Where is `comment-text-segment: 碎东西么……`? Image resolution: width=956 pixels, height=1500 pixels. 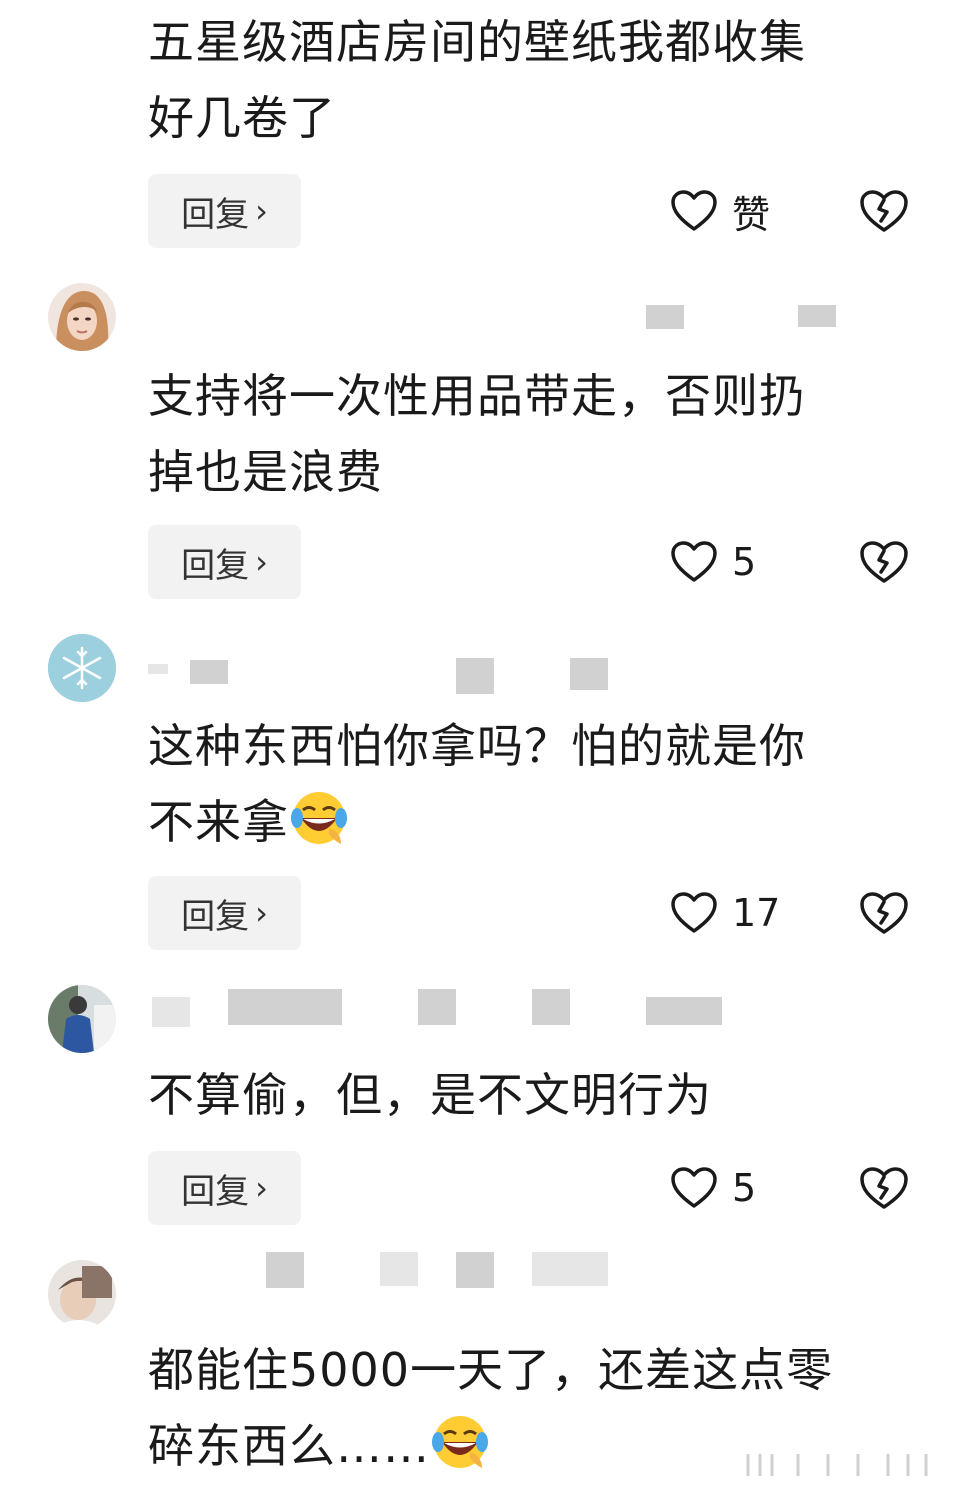
comment-text-segment: 碎东西么…… is located at coordinates (289, 1446).